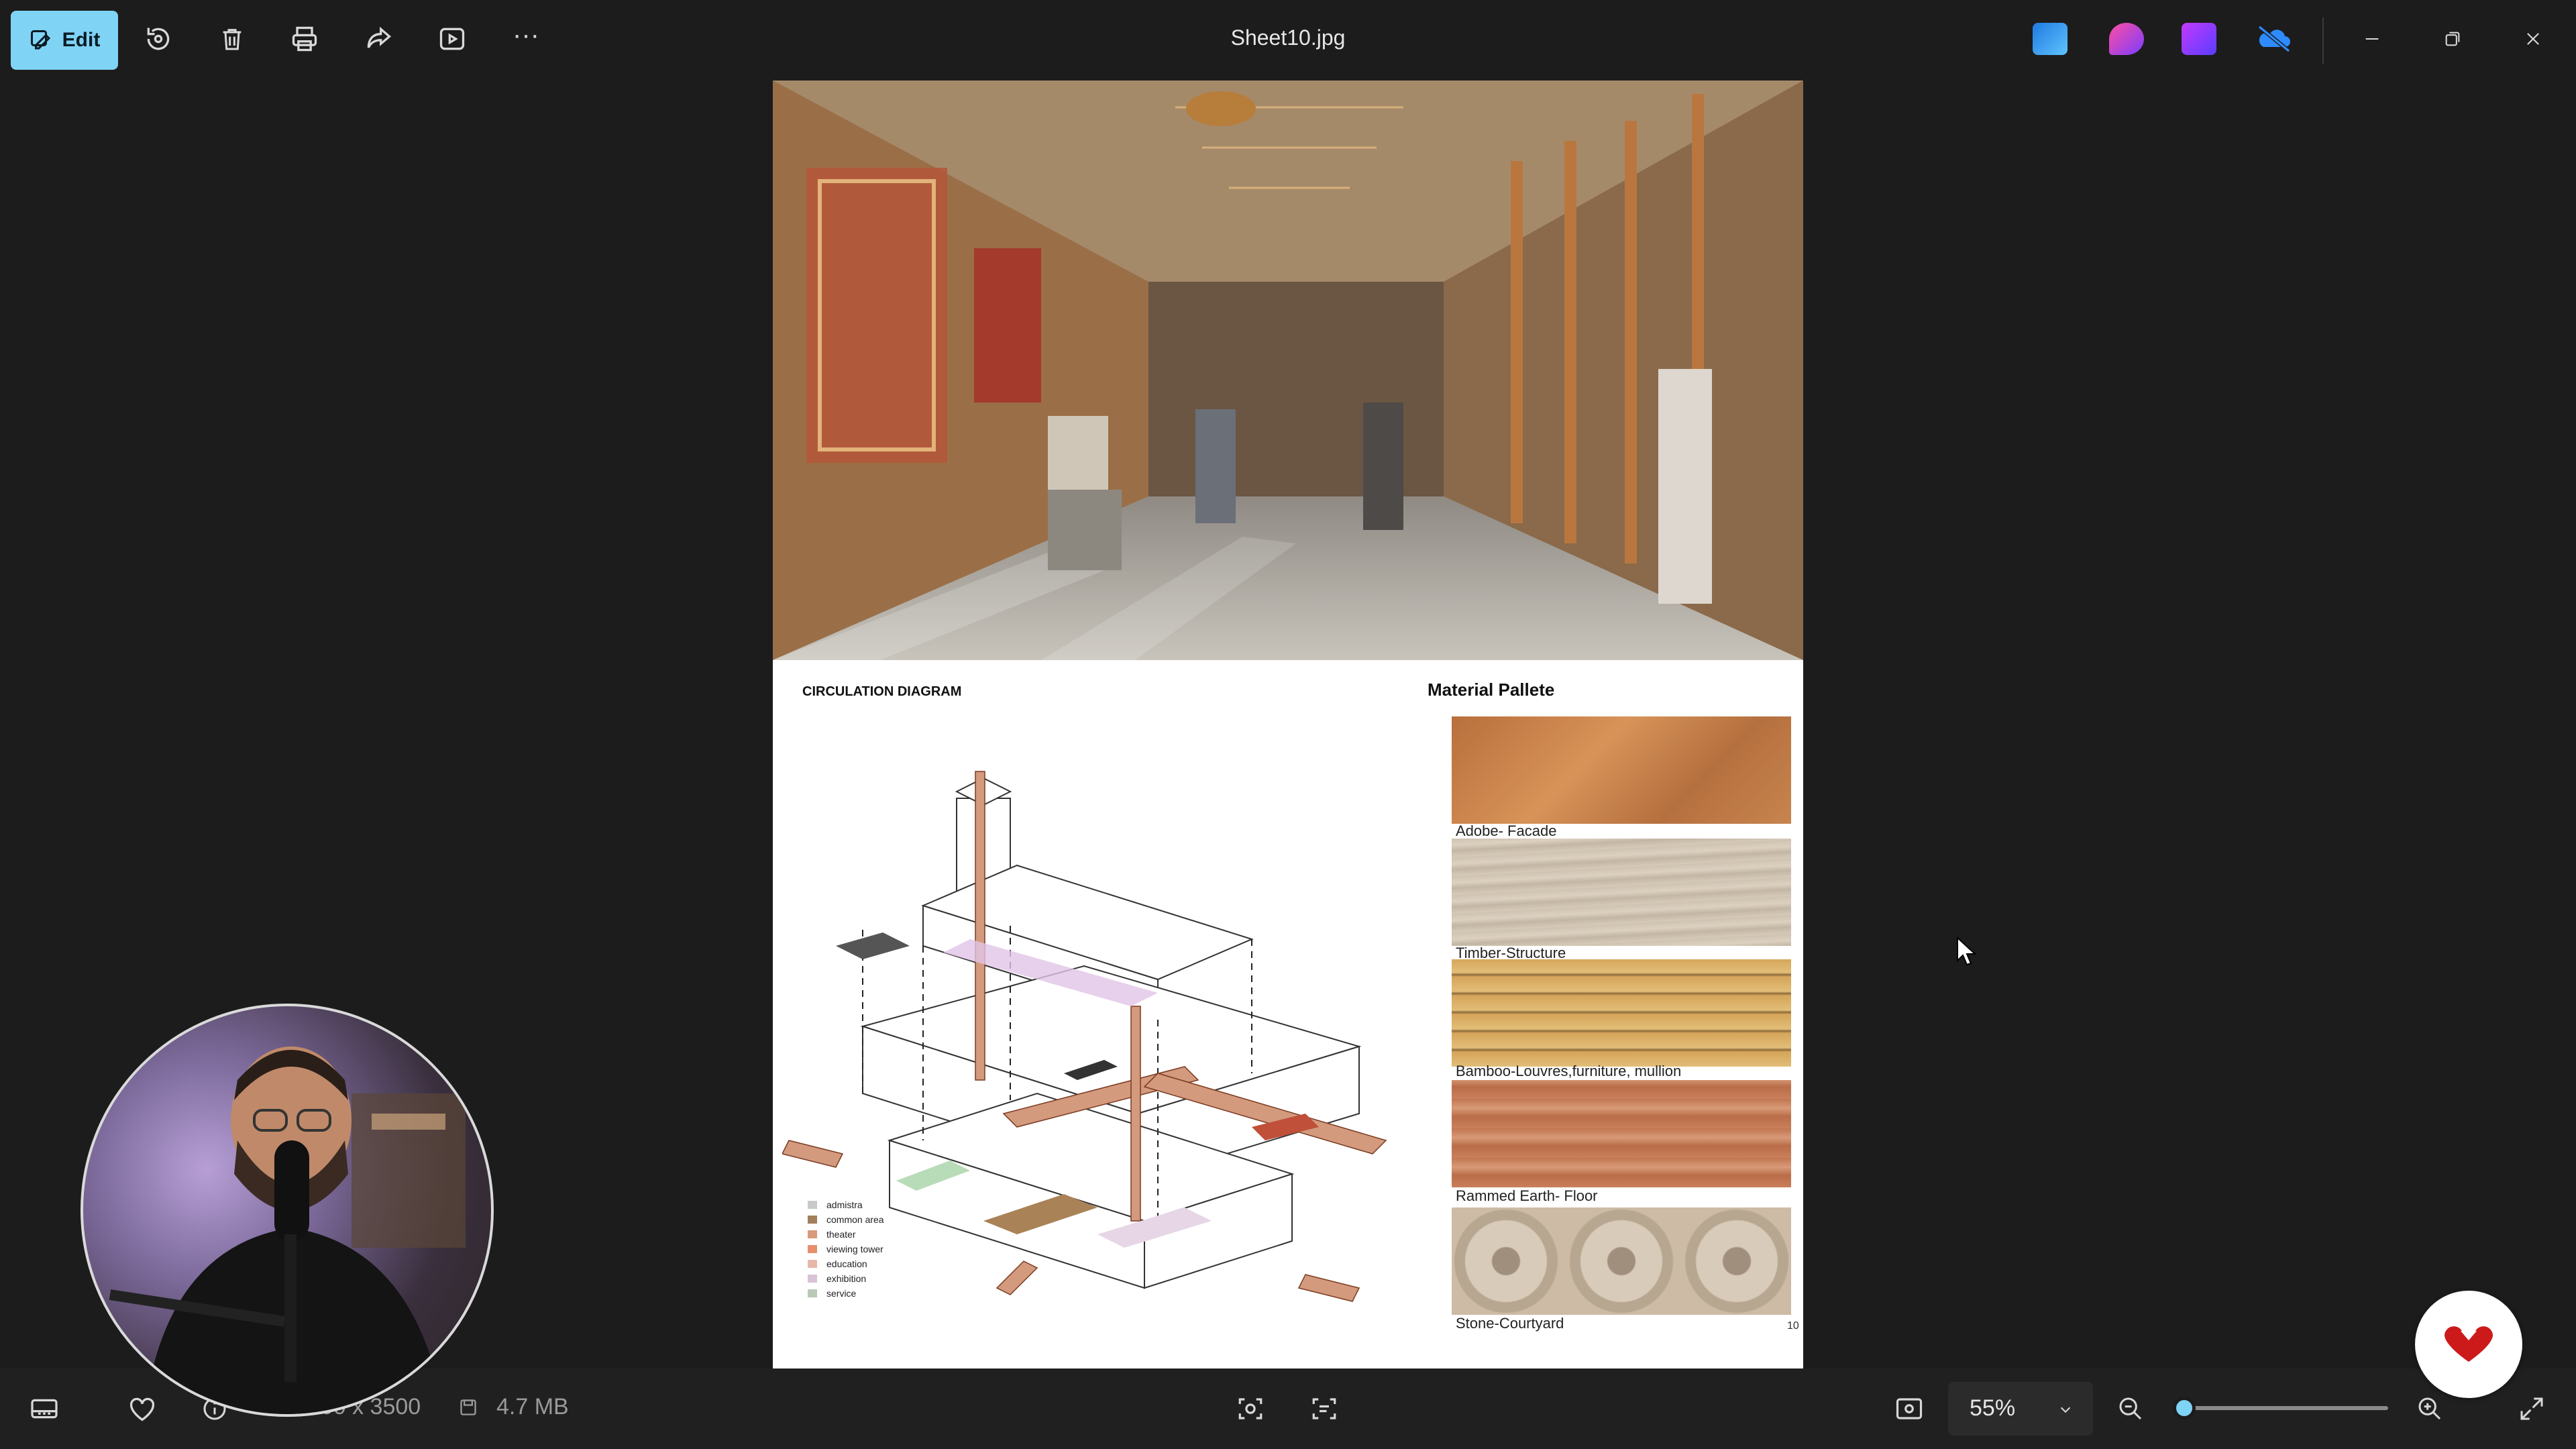 The image size is (2576, 1449). I want to click on close-icon, so click(2533, 39).